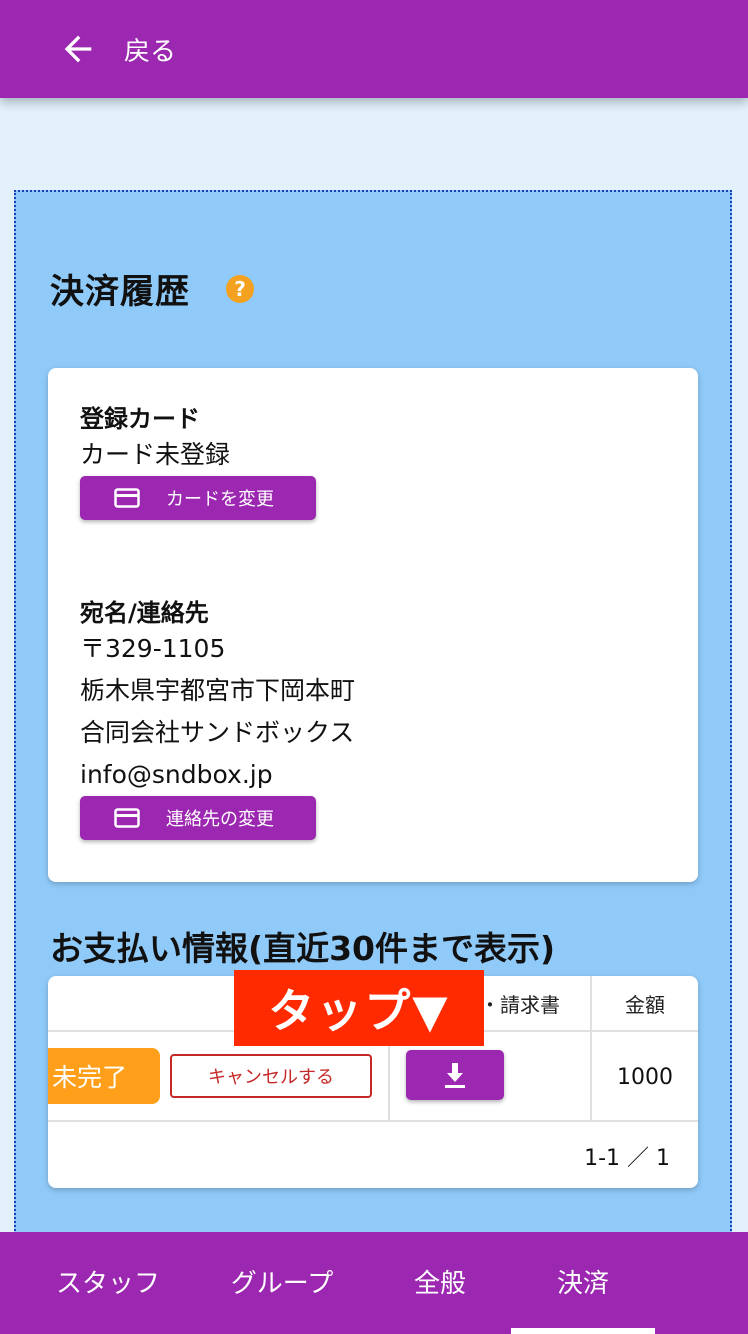  I want to click on cancel-payment-button: キャンセルする, so click(271, 1076).